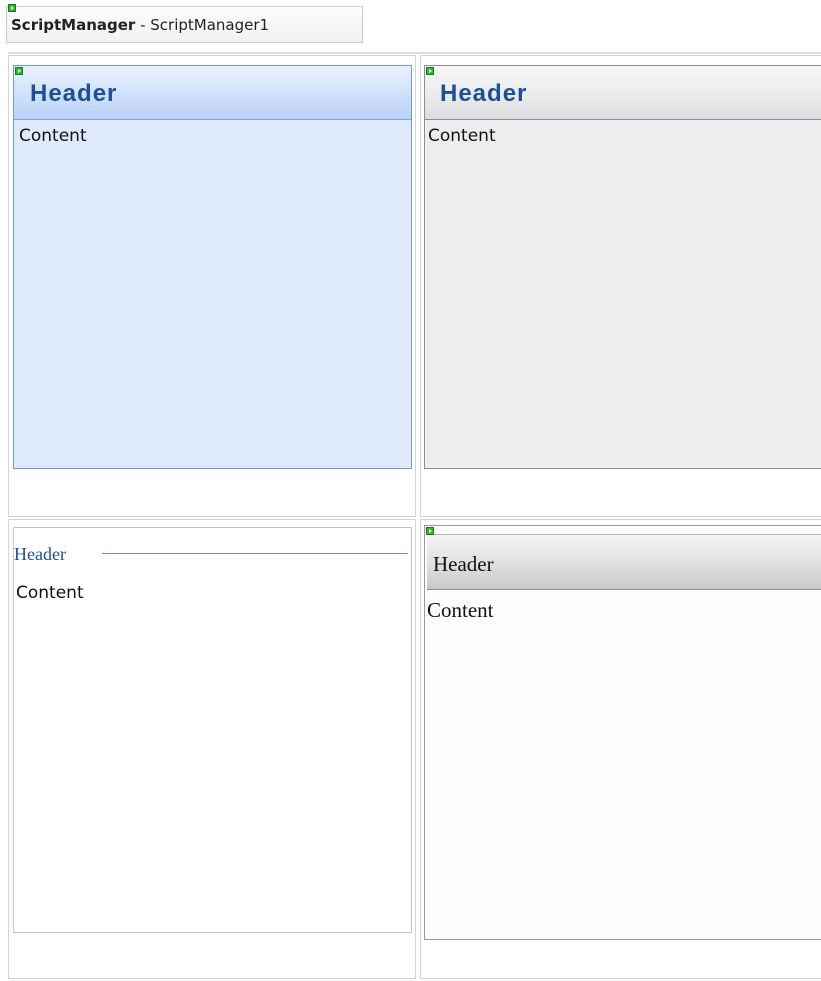 The image size is (821, 981). What do you see at coordinates (210, 25) in the screenshot?
I see `script-manager-instance-name: ScriptManager1` at bounding box center [210, 25].